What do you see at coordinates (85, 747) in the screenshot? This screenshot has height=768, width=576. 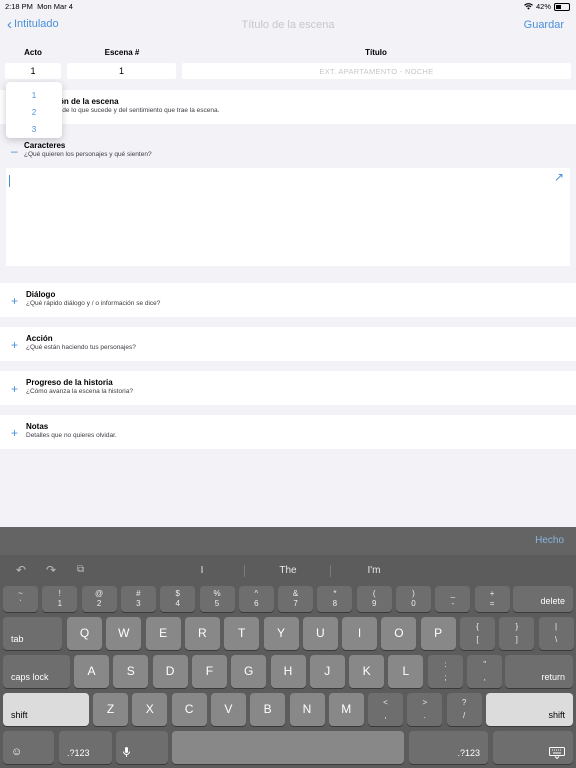 I see `numbers-key-left: .?123` at bounding box center [85, 747].